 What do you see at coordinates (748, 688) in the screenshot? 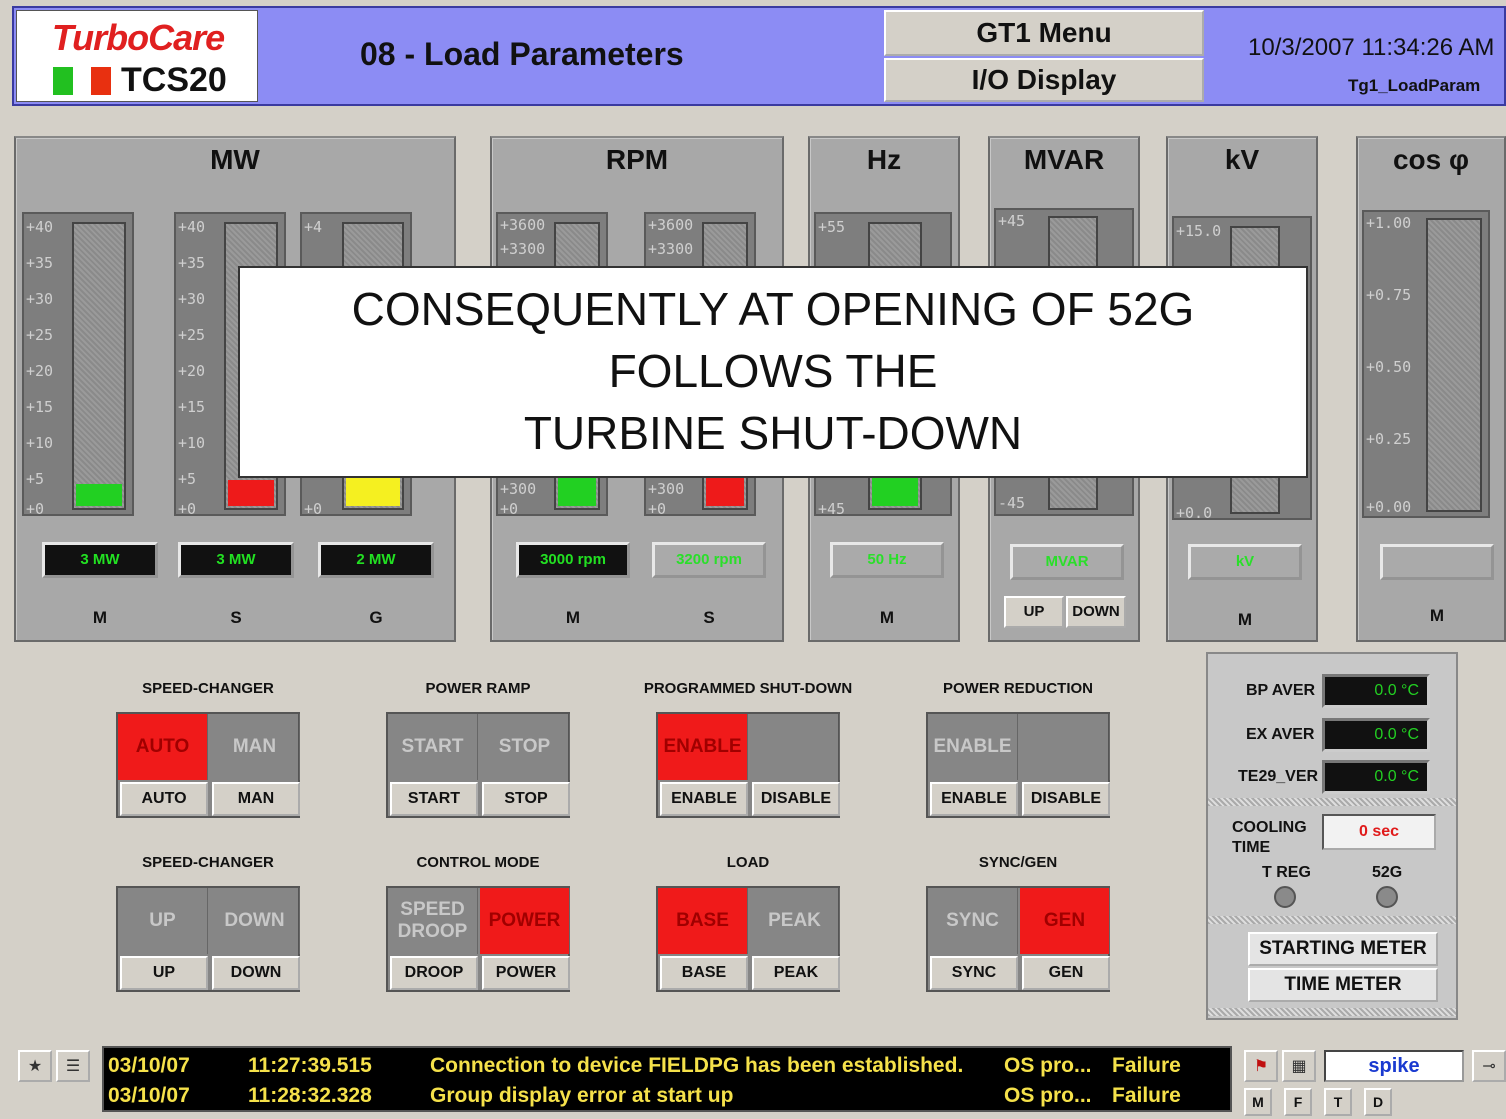
I see `control-group-title: PROGRAMMED SHUT-DOWN` at bounding box center [748, 688].